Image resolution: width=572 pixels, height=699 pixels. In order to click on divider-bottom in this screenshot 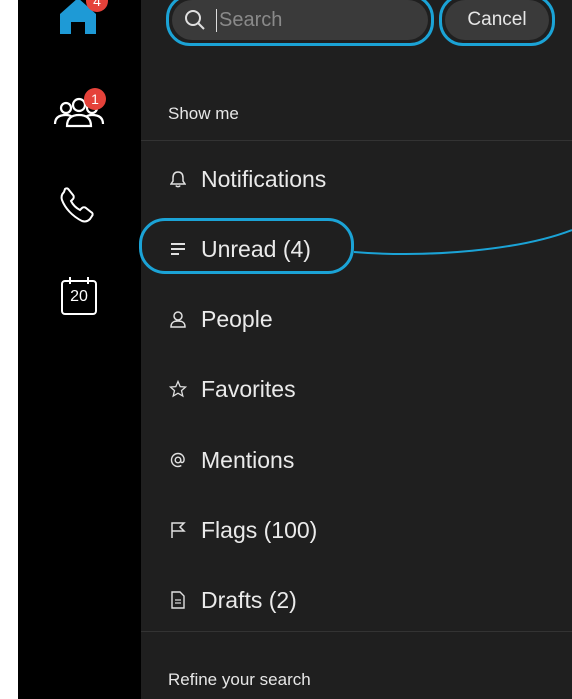, I will do `click(356, 631)`.